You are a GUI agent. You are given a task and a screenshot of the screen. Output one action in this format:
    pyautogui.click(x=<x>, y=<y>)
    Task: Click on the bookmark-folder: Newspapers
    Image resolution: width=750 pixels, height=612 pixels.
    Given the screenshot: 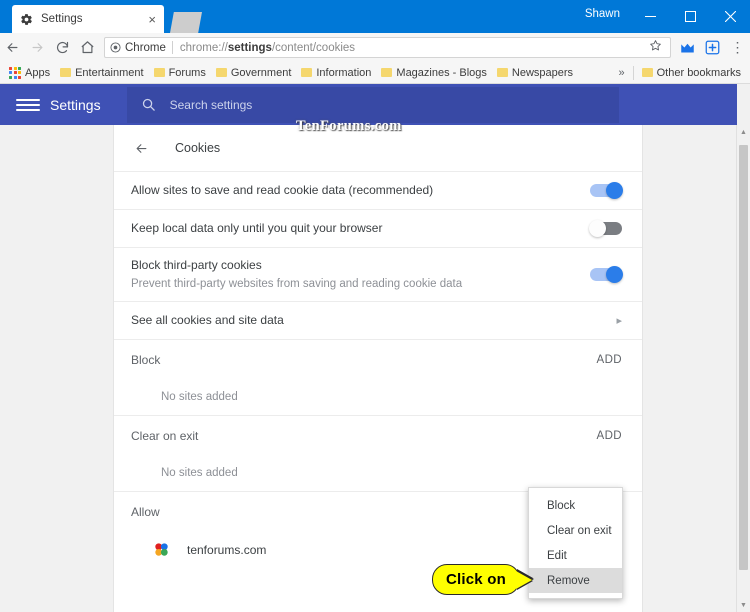 What is the action you would take?
    pyautogui.click(x=535, y=73)
    